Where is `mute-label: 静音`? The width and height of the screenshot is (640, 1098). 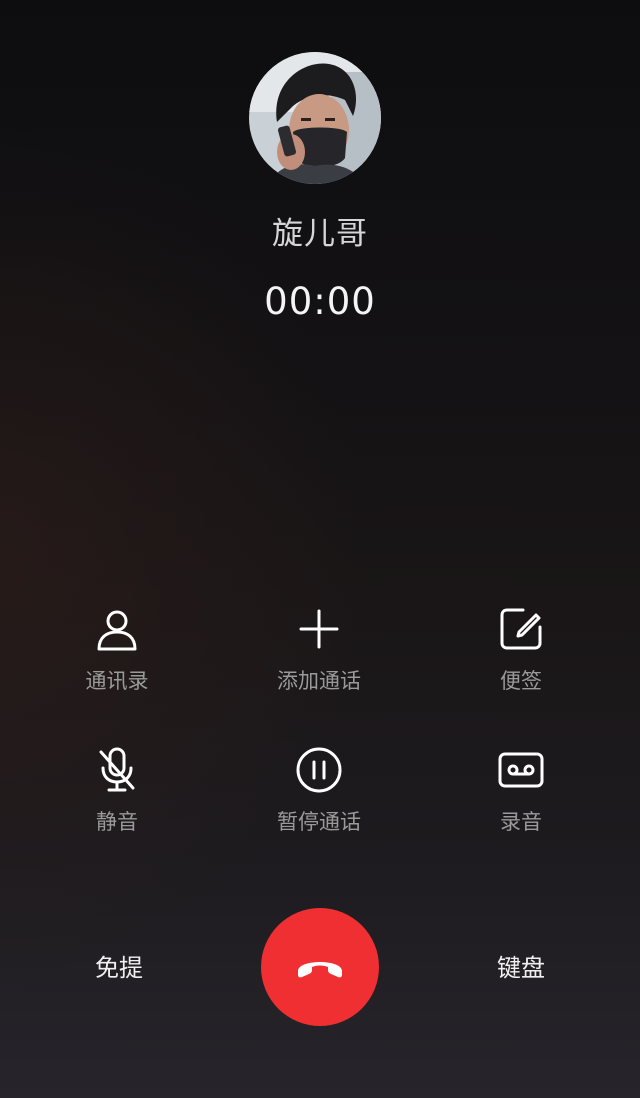
mute-label: 静音 is located at coordinates (117, 822).